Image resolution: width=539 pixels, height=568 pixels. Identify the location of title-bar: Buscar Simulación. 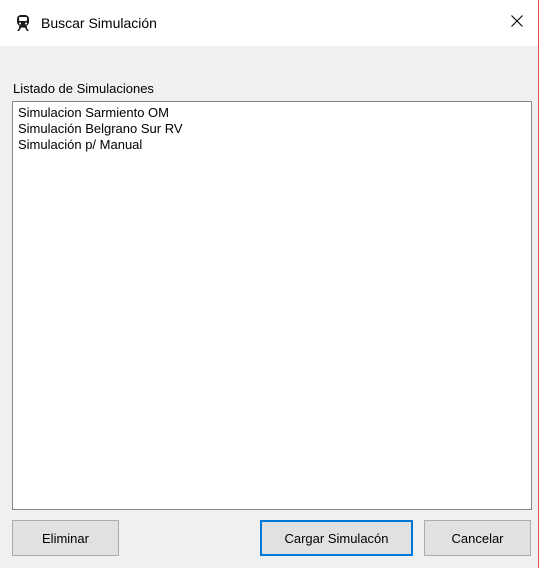
(269, 23).